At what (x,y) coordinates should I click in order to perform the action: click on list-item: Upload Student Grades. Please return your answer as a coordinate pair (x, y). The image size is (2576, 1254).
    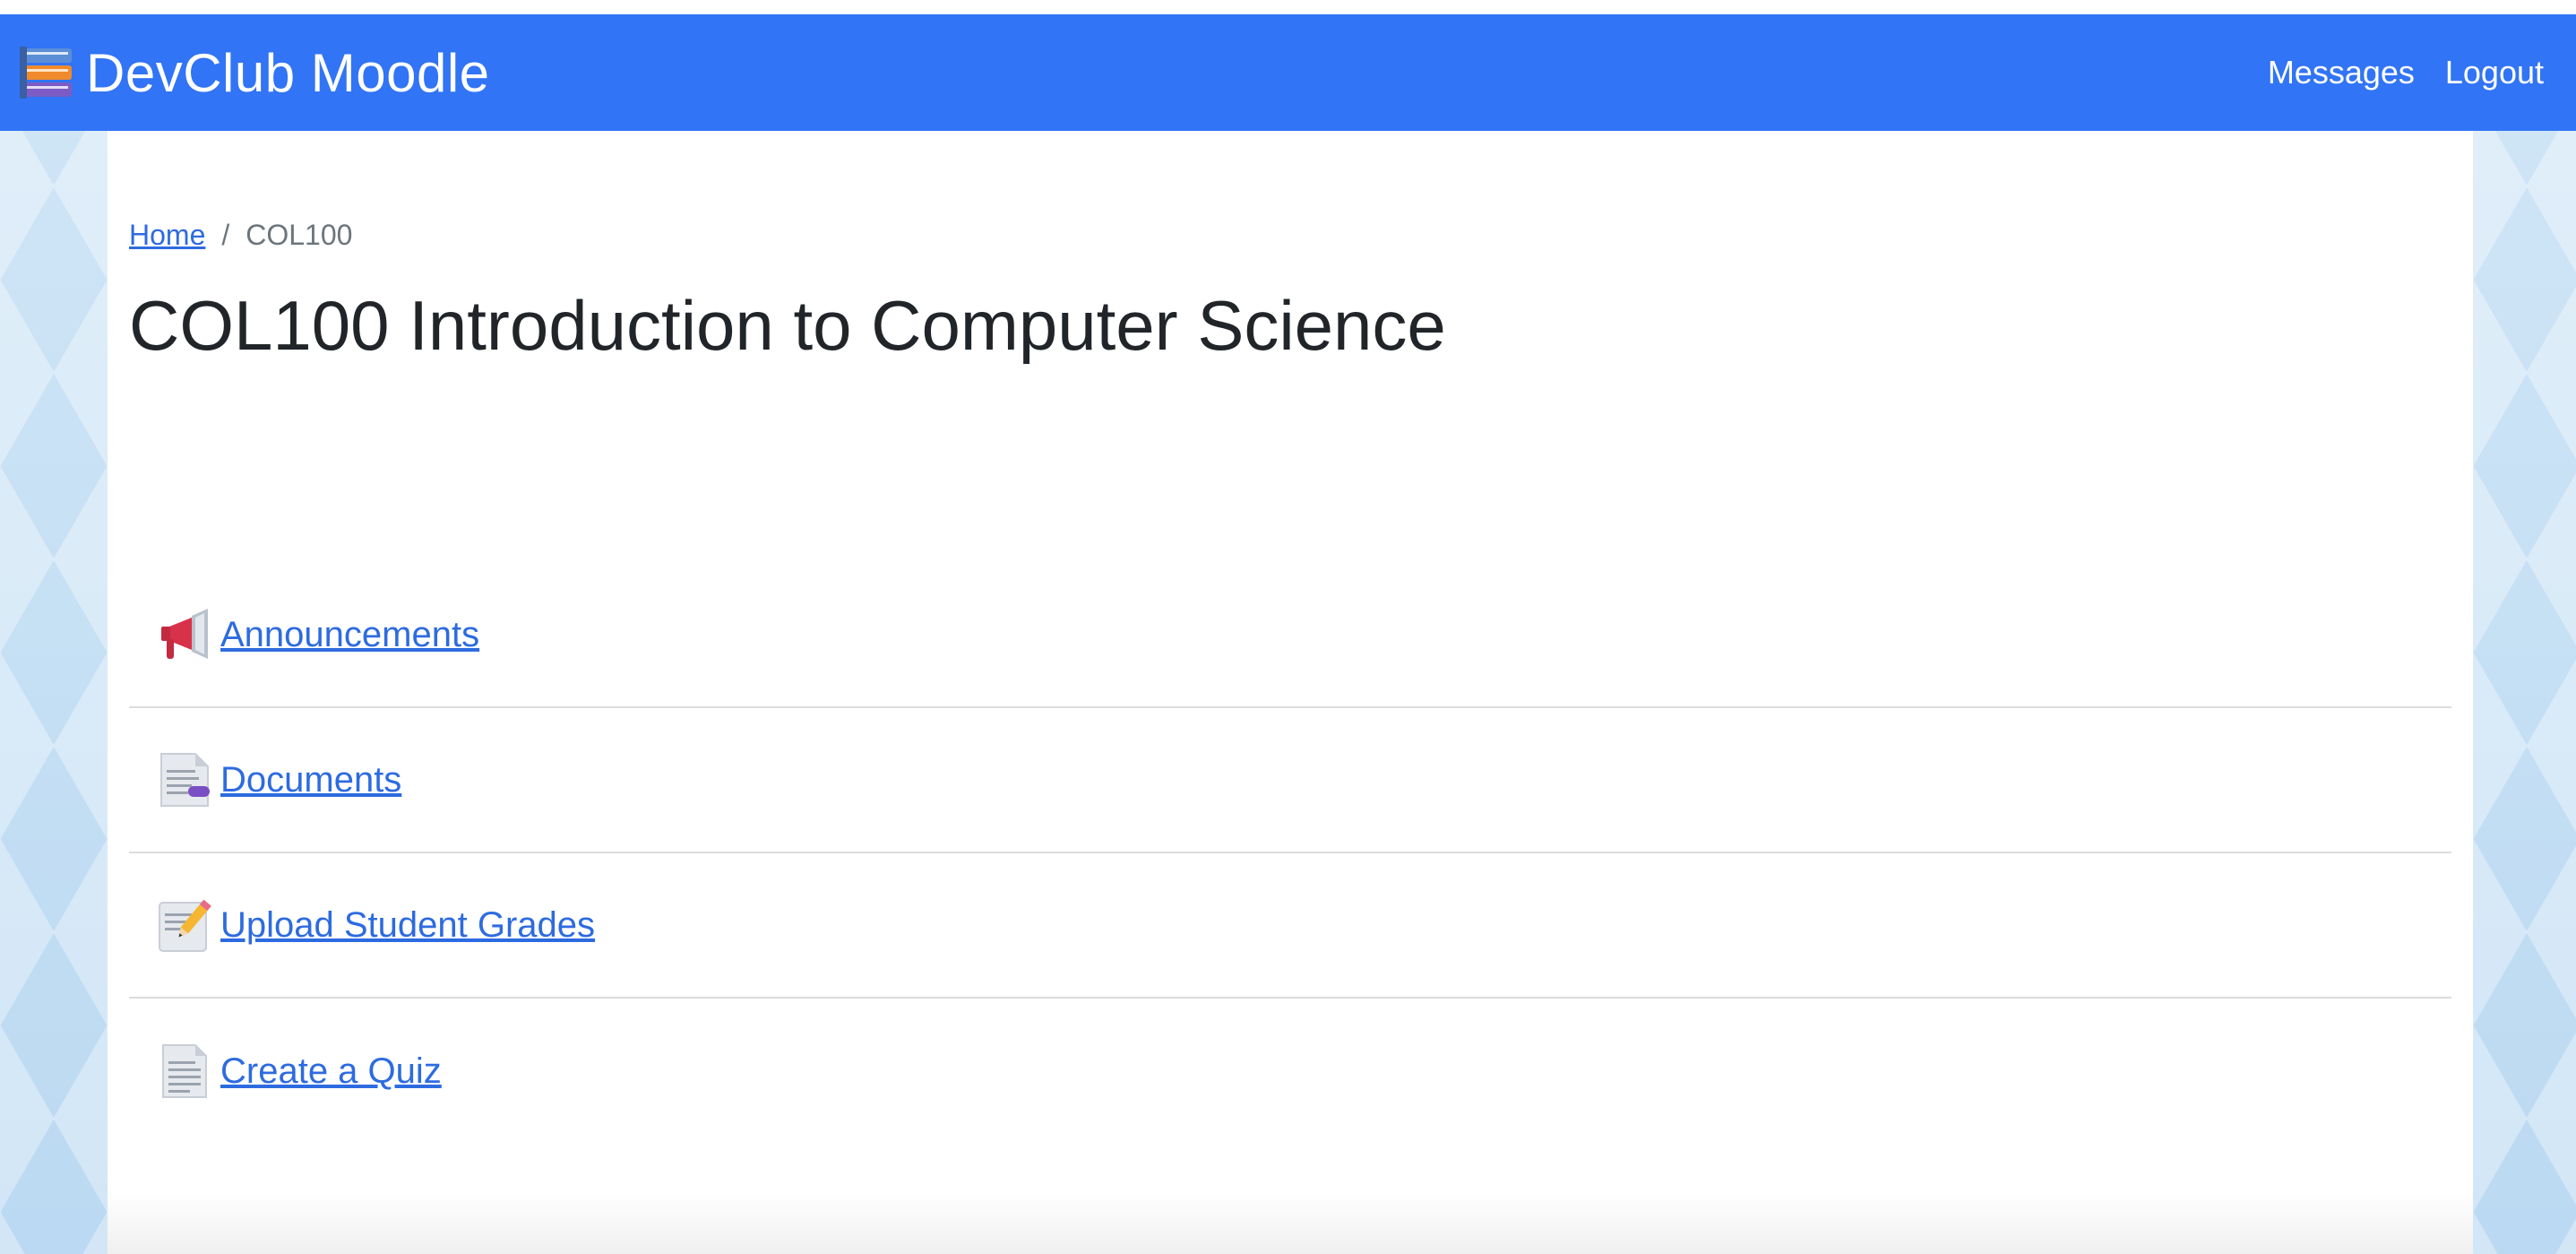
    Looking at the image, I should click on (1290, 926).